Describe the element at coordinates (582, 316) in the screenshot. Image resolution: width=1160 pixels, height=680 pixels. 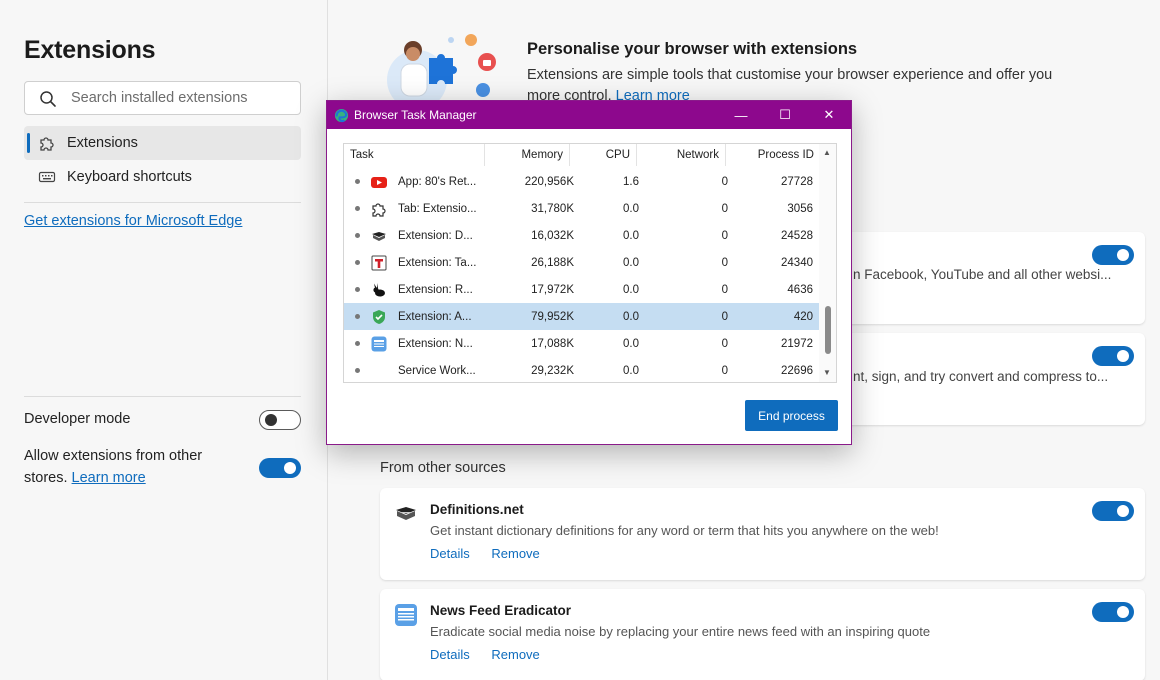
I see `table-row-selected: Extension: A... 79,952K 0.0 0 420` at that location.